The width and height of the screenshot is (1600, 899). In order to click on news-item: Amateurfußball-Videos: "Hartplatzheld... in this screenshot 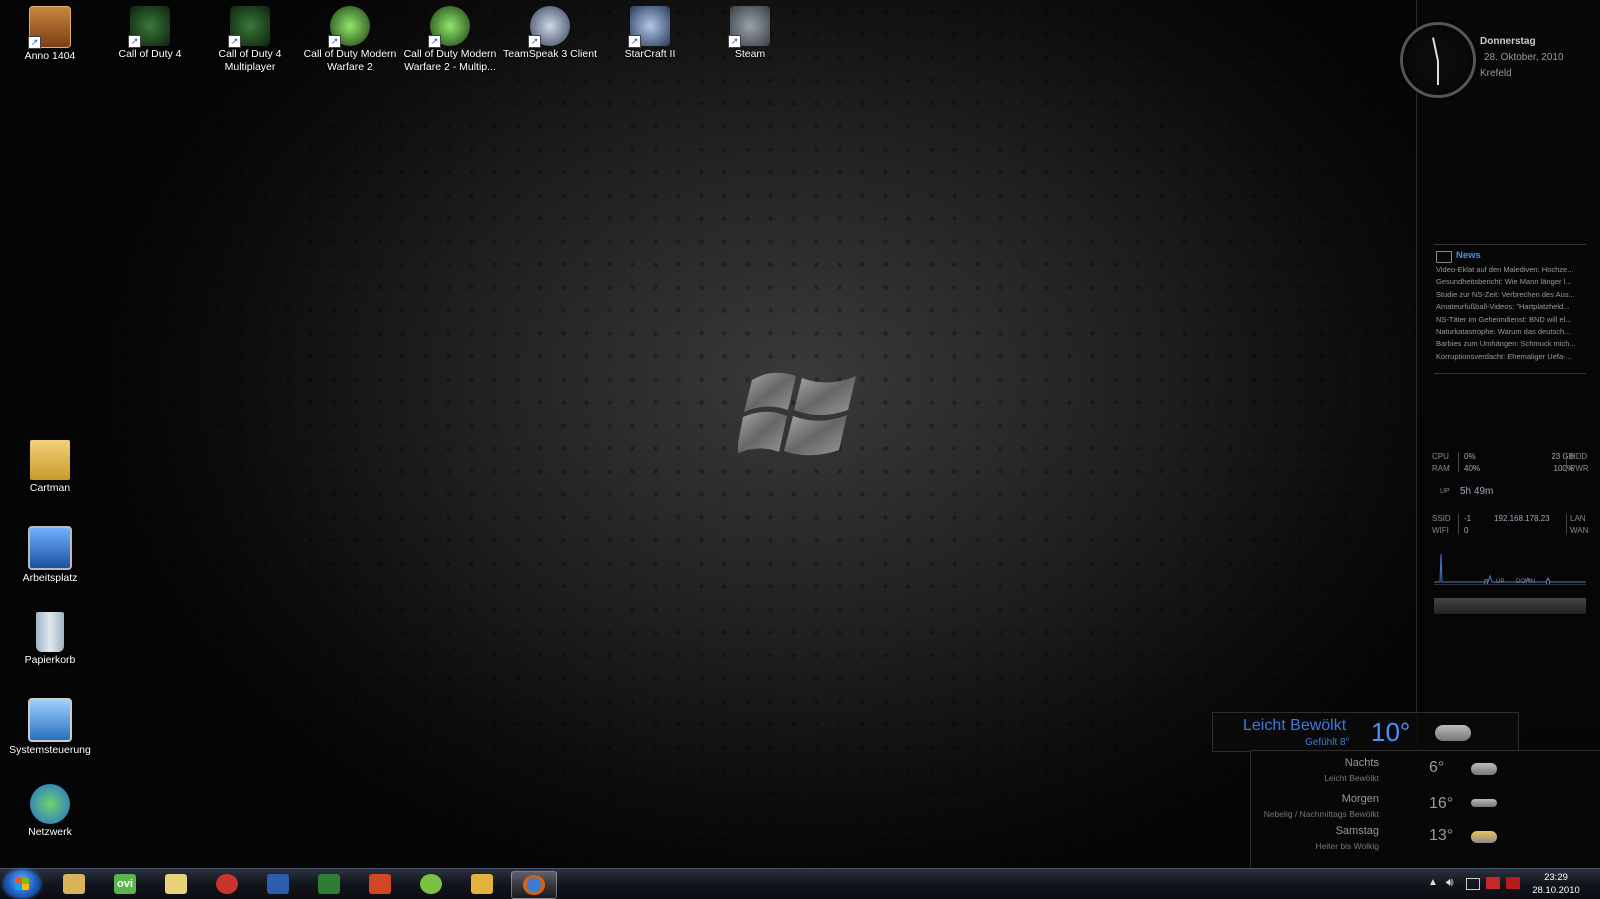, I will do `click(1510, 307)`.